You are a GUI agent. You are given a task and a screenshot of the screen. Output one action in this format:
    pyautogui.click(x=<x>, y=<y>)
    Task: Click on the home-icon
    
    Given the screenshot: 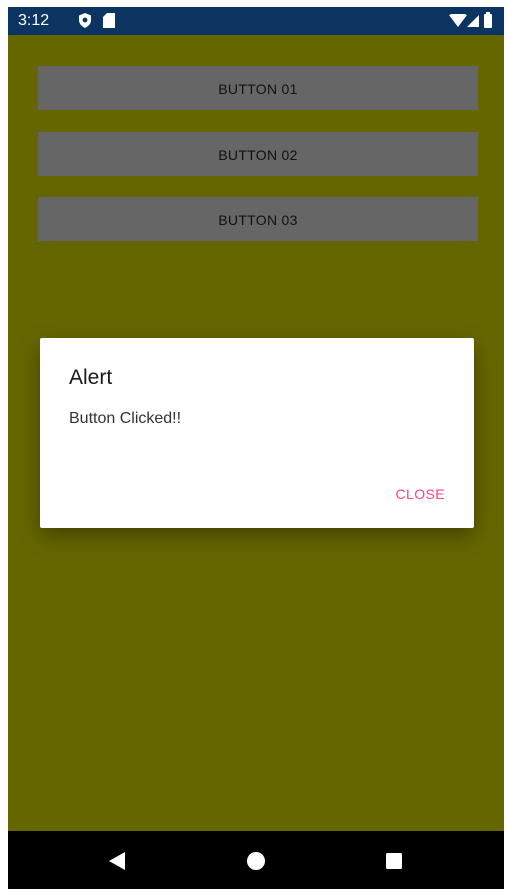 What is the action you would take?
    pyautogui.click(x=256, y=861)
    